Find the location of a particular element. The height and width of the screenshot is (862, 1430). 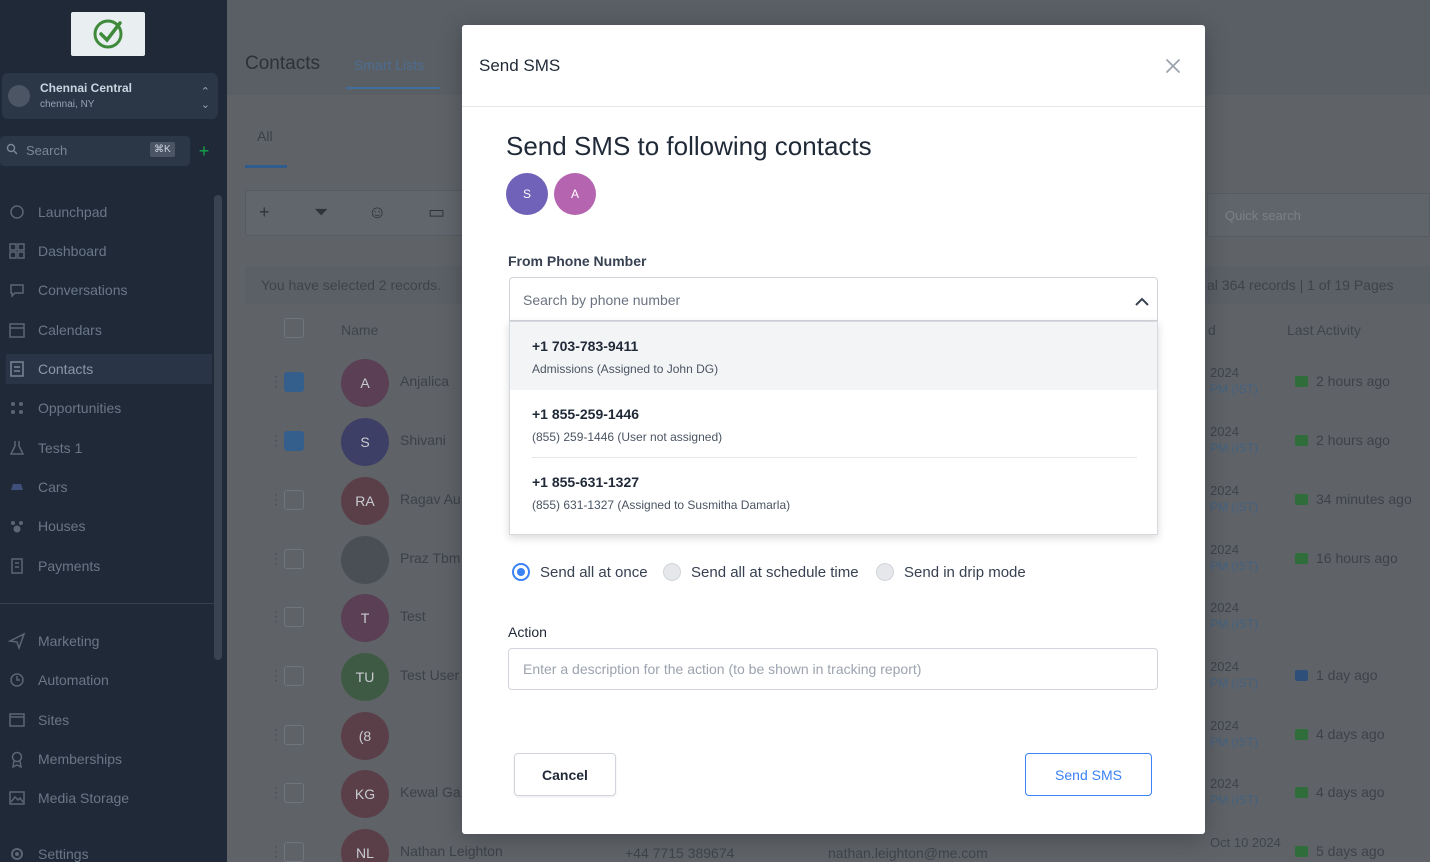

sidebar-item-houses: Houses is located at coordinates (109, 526).